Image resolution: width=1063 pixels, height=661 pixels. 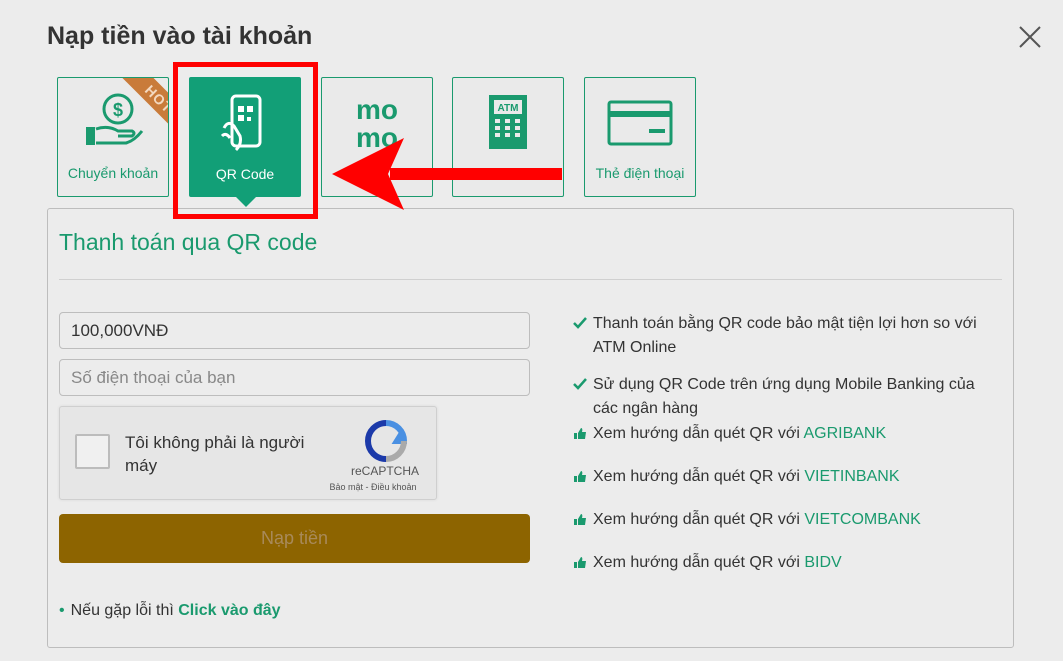 I want to click on bank-link-bidv: BIDV, so click(x=822, y=562).